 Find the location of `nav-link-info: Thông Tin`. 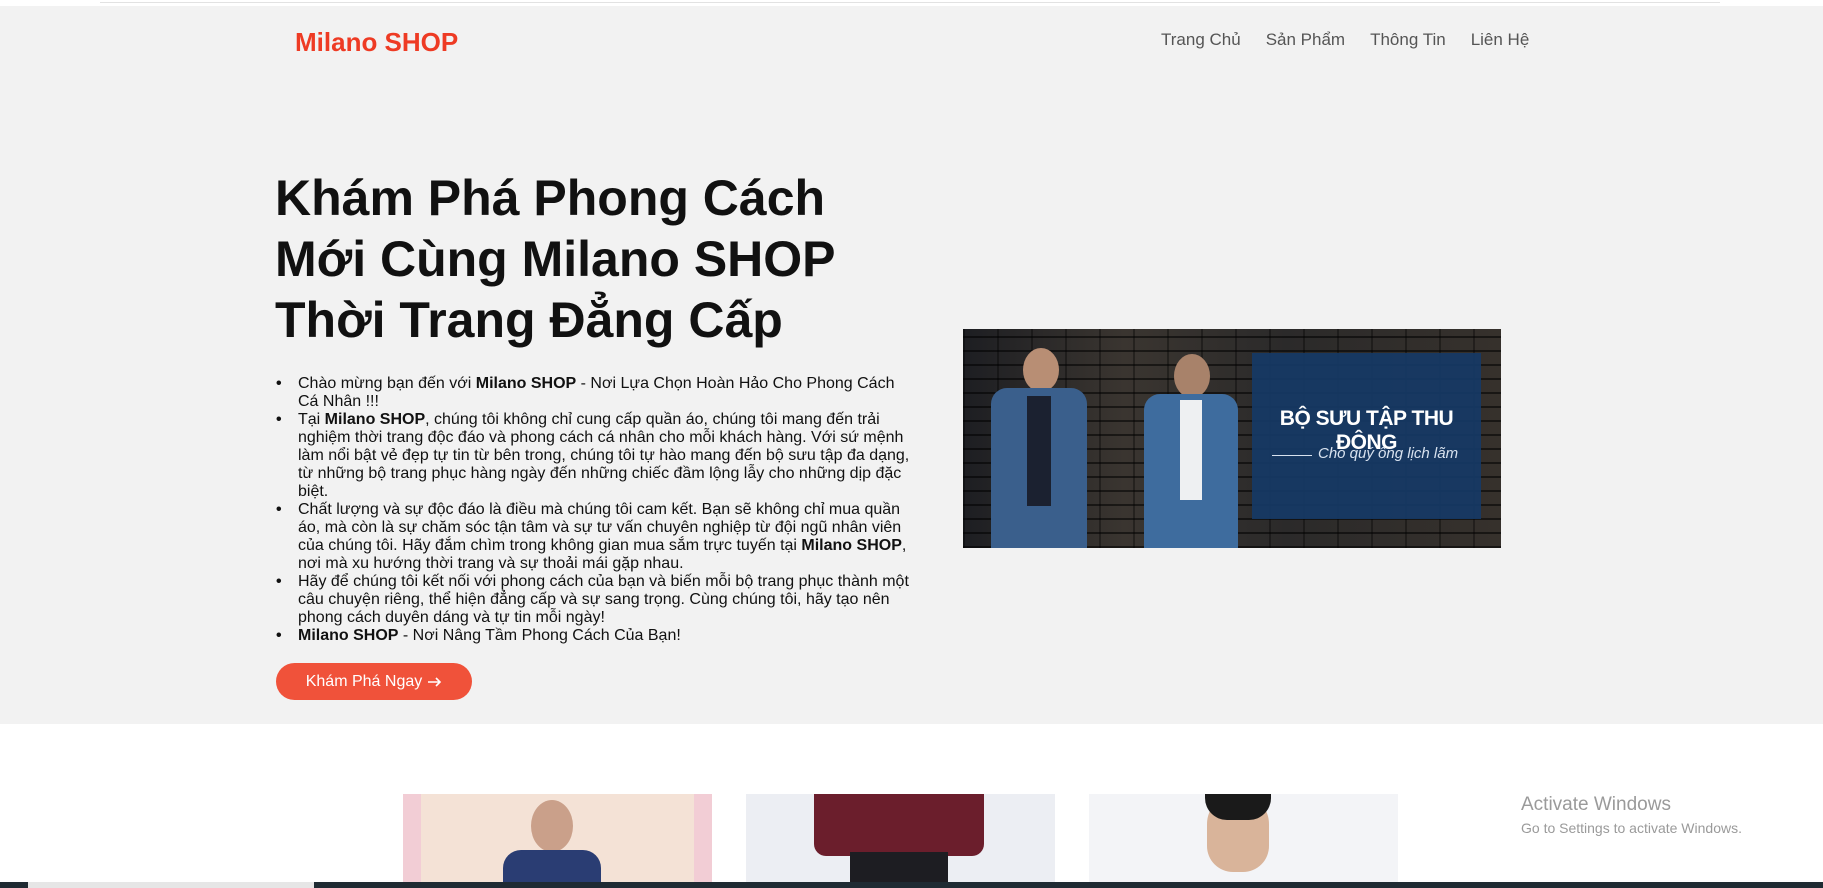

nav-link-info: Thông Tin is located at coordinates (1408, 40).